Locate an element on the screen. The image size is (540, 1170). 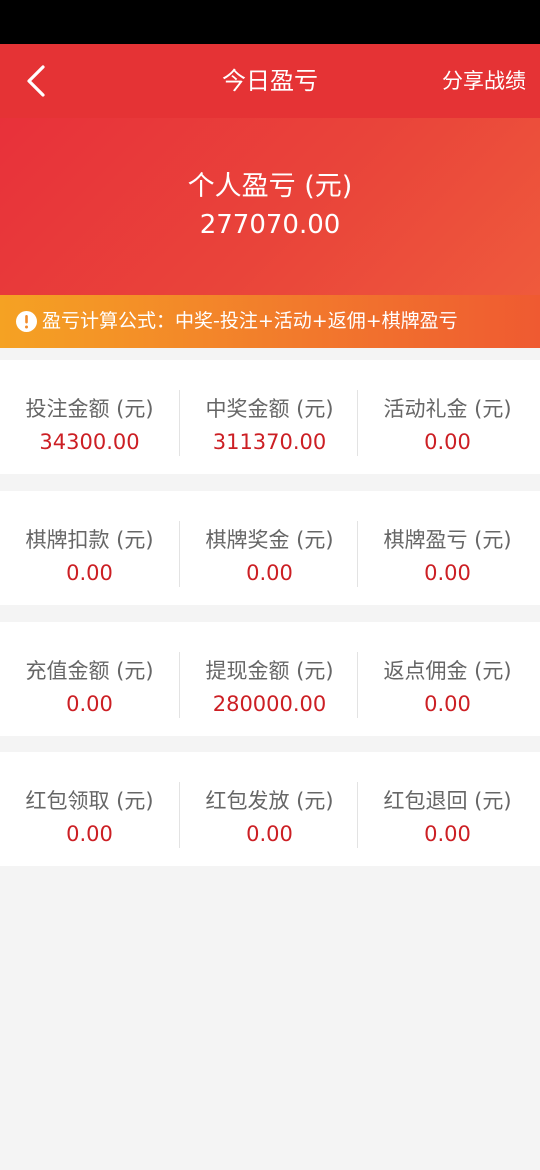
stat-label: 提现金额 (元) is located at coordinates (269, 671).